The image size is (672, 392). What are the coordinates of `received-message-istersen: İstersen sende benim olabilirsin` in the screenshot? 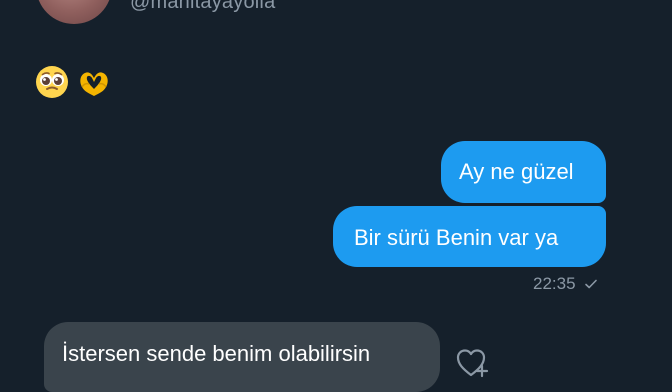 It's located at (242, 357).